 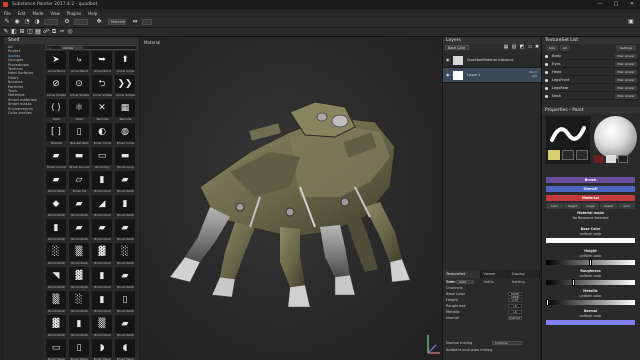 What do you see at coordinates (515, 318) in the screenshot?
I see `channel-format-select: RGB16F` at bounding box center [515, 318].